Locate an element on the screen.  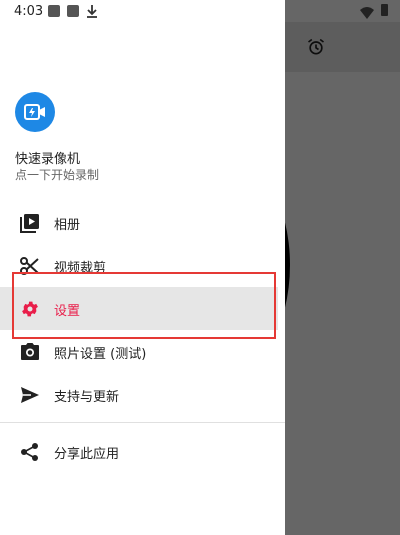
menu-item-photo-settings: 照片设置 (测试) is located at coordinates (139, 351).